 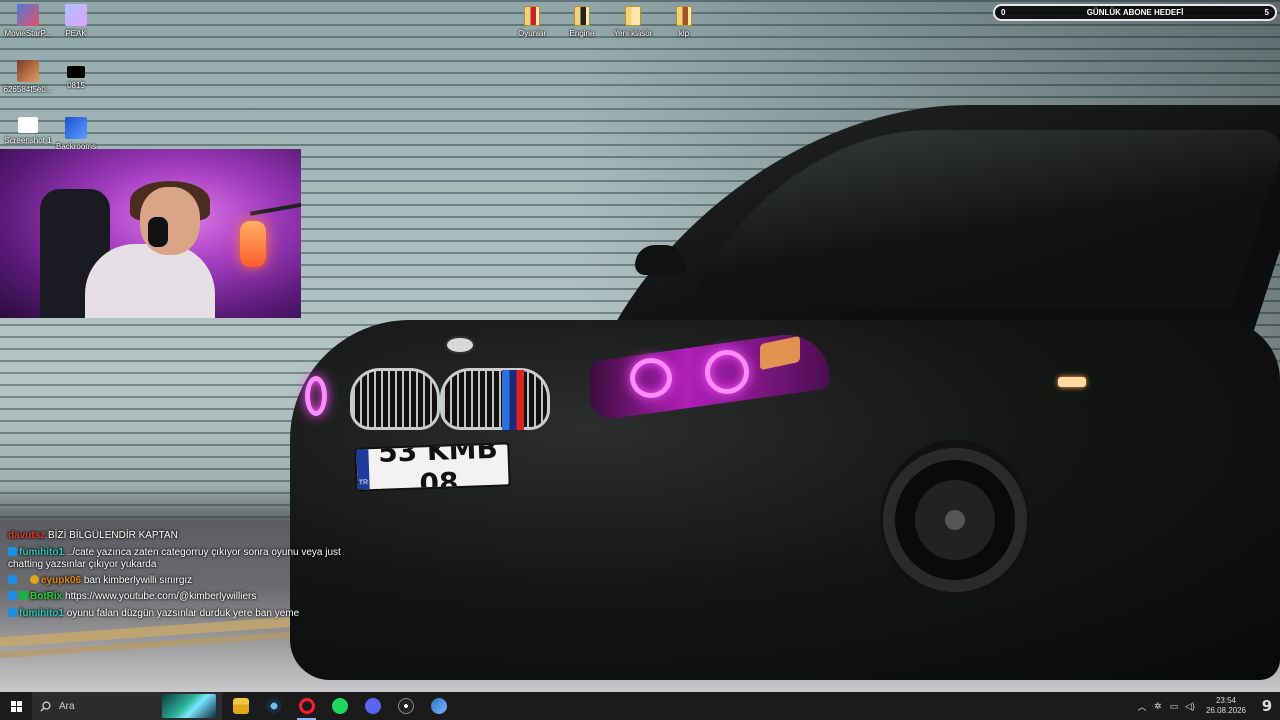 I want to click on headphones, so click(x=158, y=232).